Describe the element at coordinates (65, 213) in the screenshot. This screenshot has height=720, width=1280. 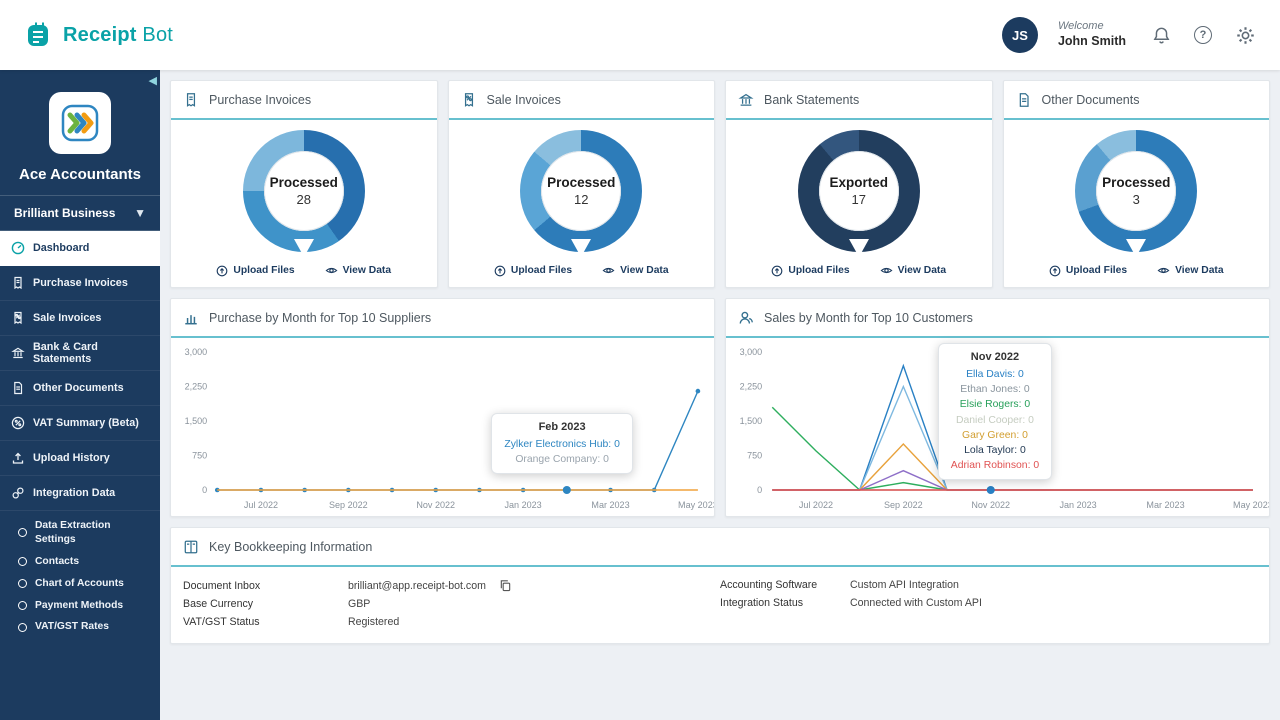
I see `business-selector-label: Brilliant Business` at that location.